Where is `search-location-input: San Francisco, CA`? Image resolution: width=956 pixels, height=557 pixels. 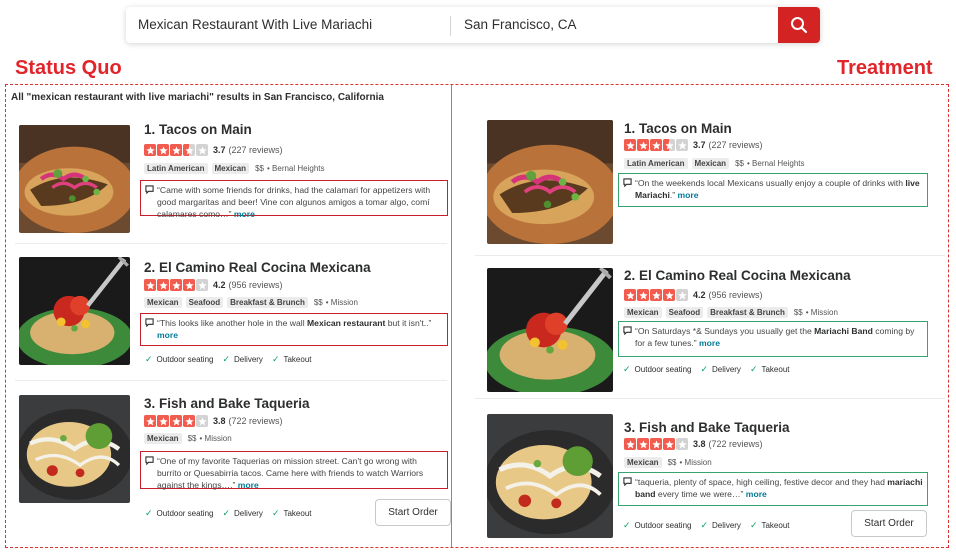 search-location-input: San Francisco, CA is located at coordinates (520, 24).